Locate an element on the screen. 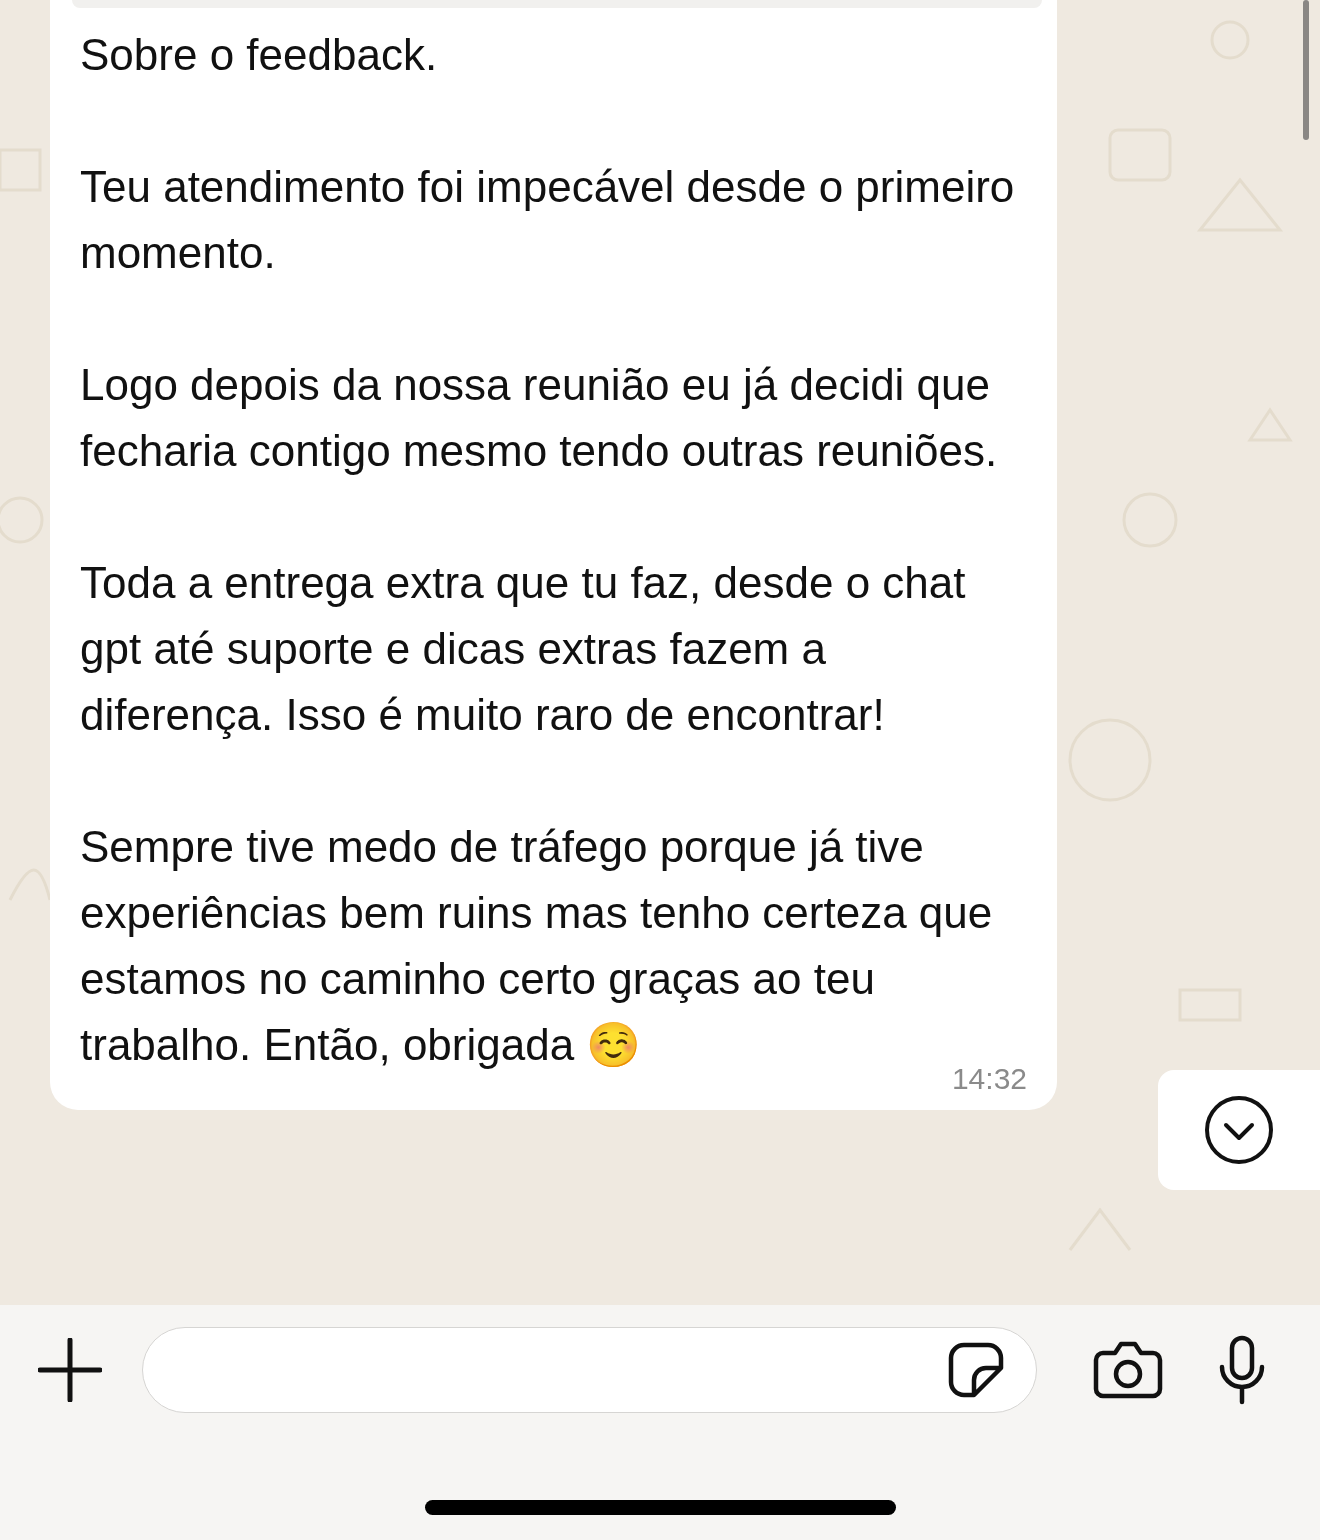 This screenshot has width=1320, height=1540. camera-icon is located at coordinates (1128, 1370).